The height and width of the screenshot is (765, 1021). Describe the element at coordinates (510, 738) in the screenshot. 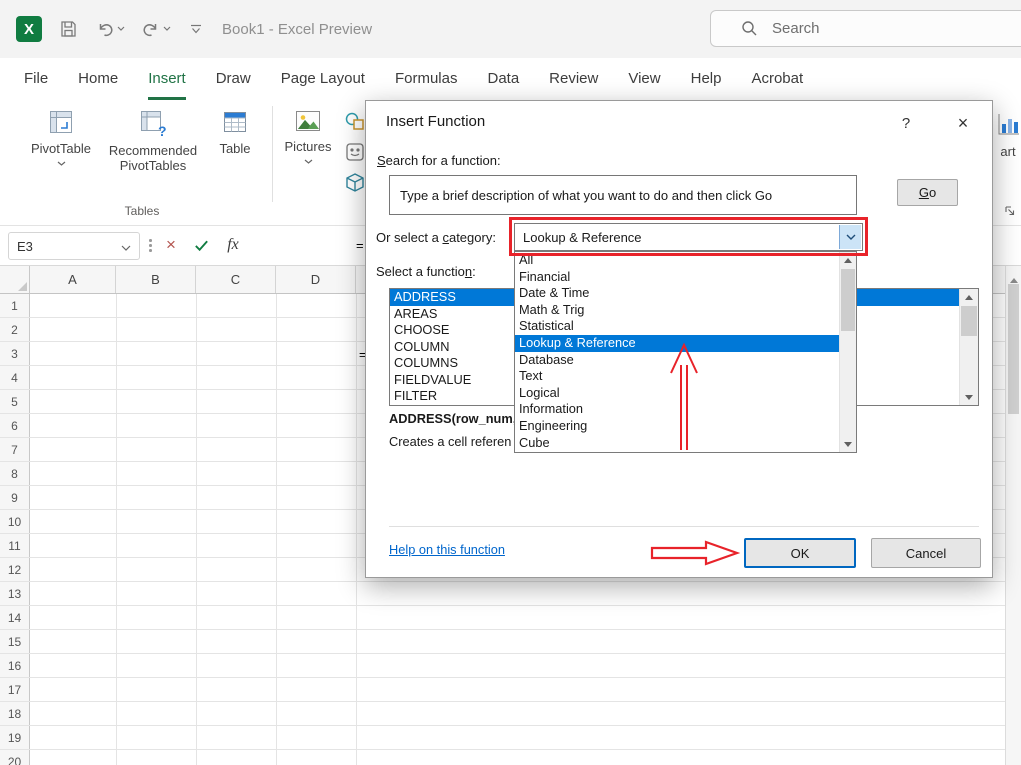

I see `grid-row: 19` at that location.